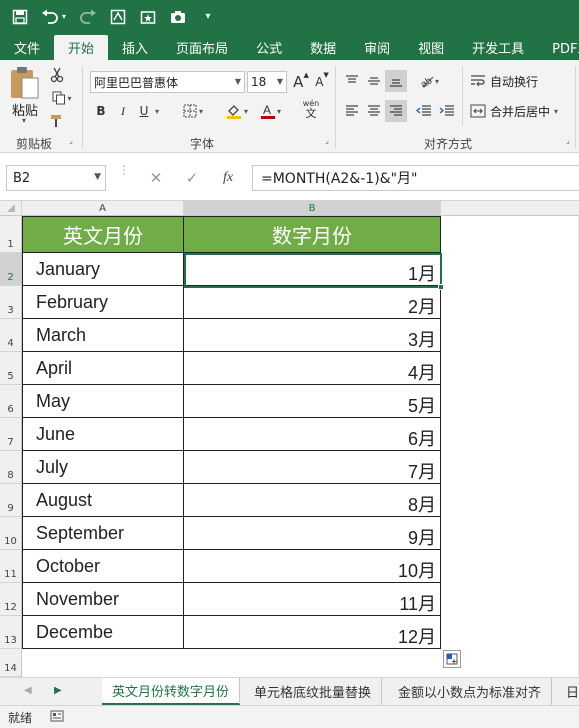  What do you see at coordinates (441, 287) in the screenshot?
I see `fill-handle` at bounding box center [441, 287].